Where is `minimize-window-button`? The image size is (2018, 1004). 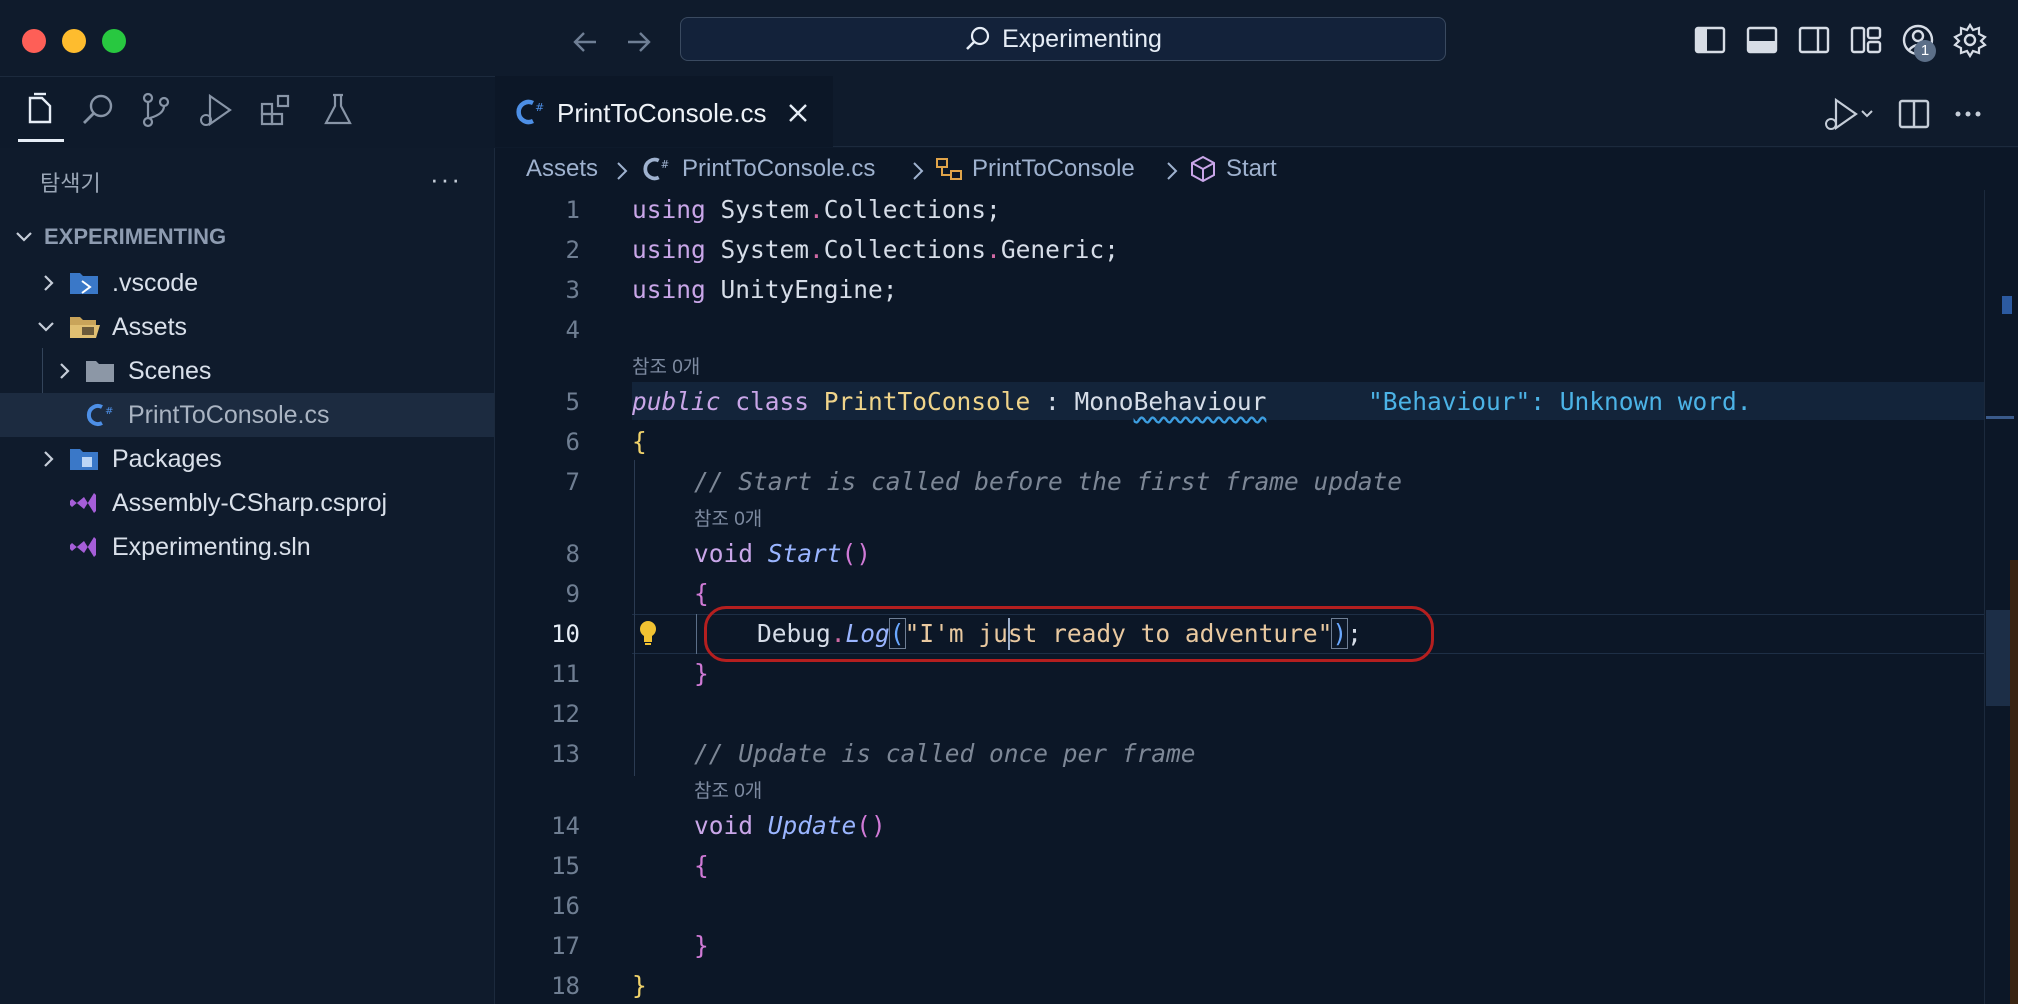 minimize-window-button is located at coordinates (74, 41).